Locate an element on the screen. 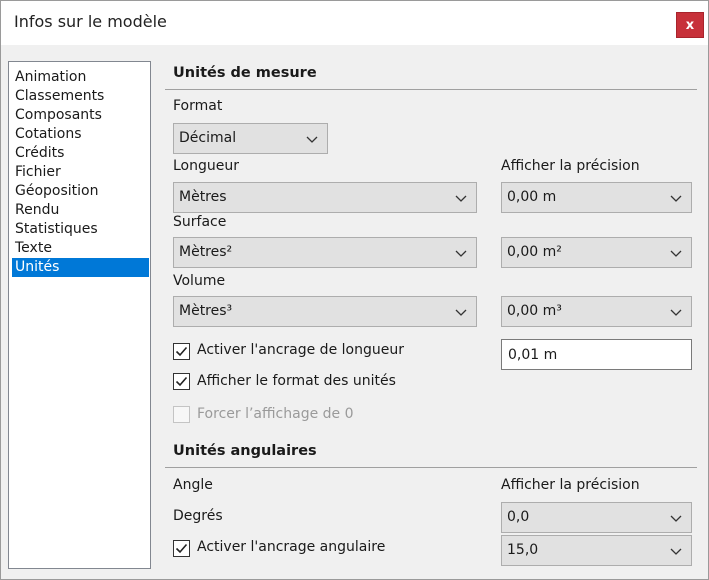 The height and width of the screenshot is (580, 709). volume-precision-dropdown: 0,00 m³ is located at coordinates (596, 311).